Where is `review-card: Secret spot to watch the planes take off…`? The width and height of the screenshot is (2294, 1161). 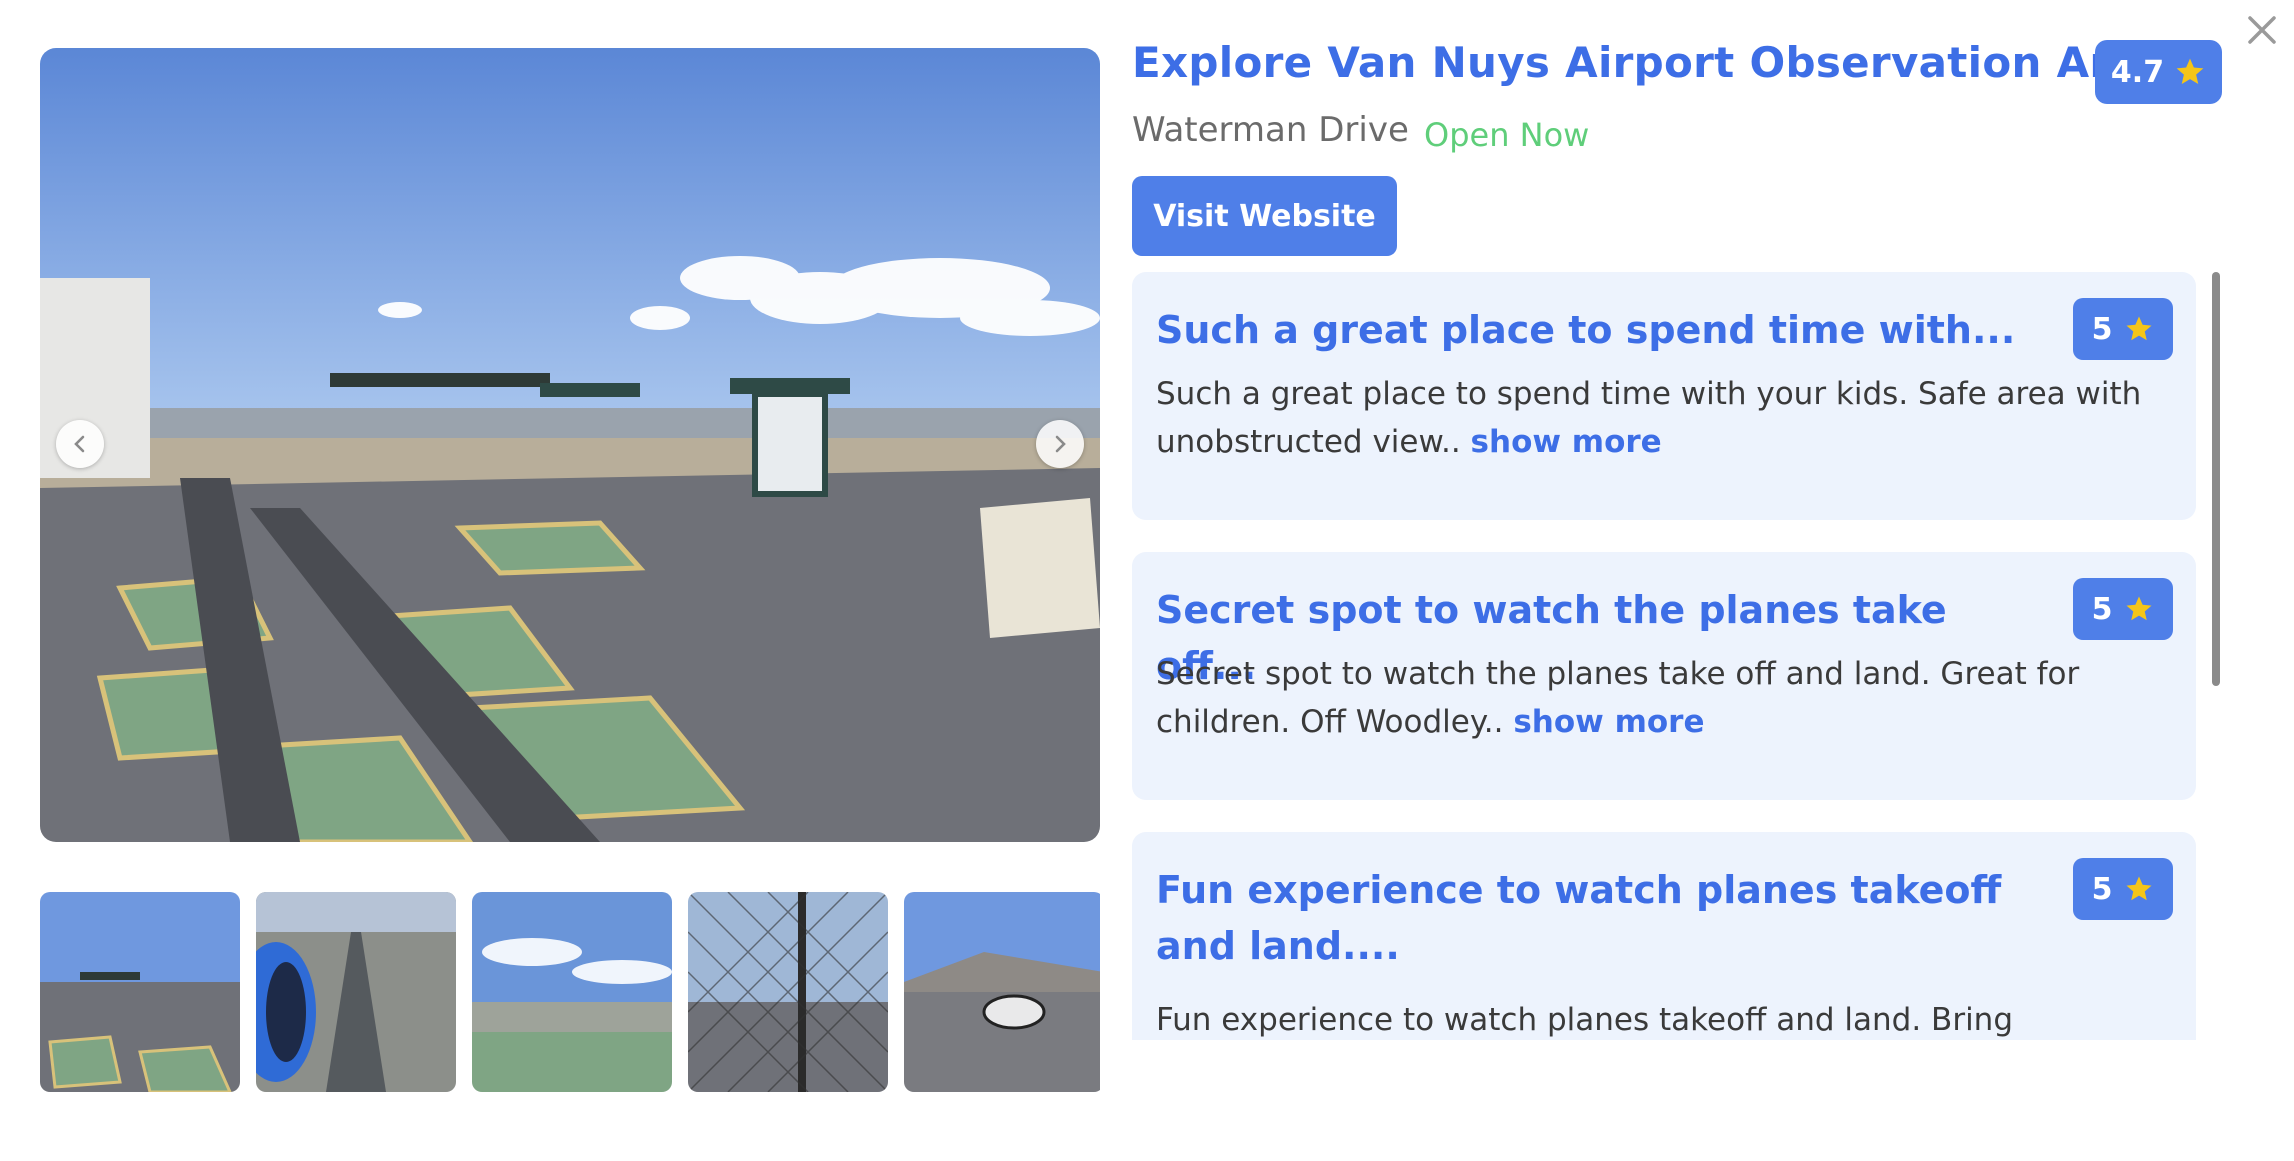 review-card: Secret spot to watch the planes take off… is located at coordinates (1664, 676).